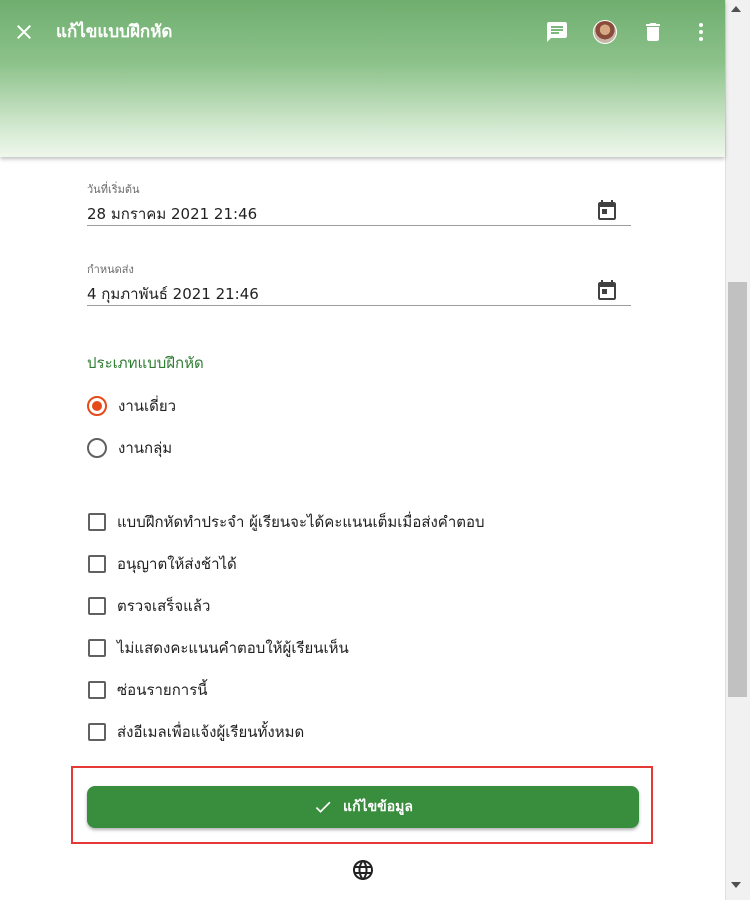  I want to click on scroll-up-arrow-icon, so click(736, 9).